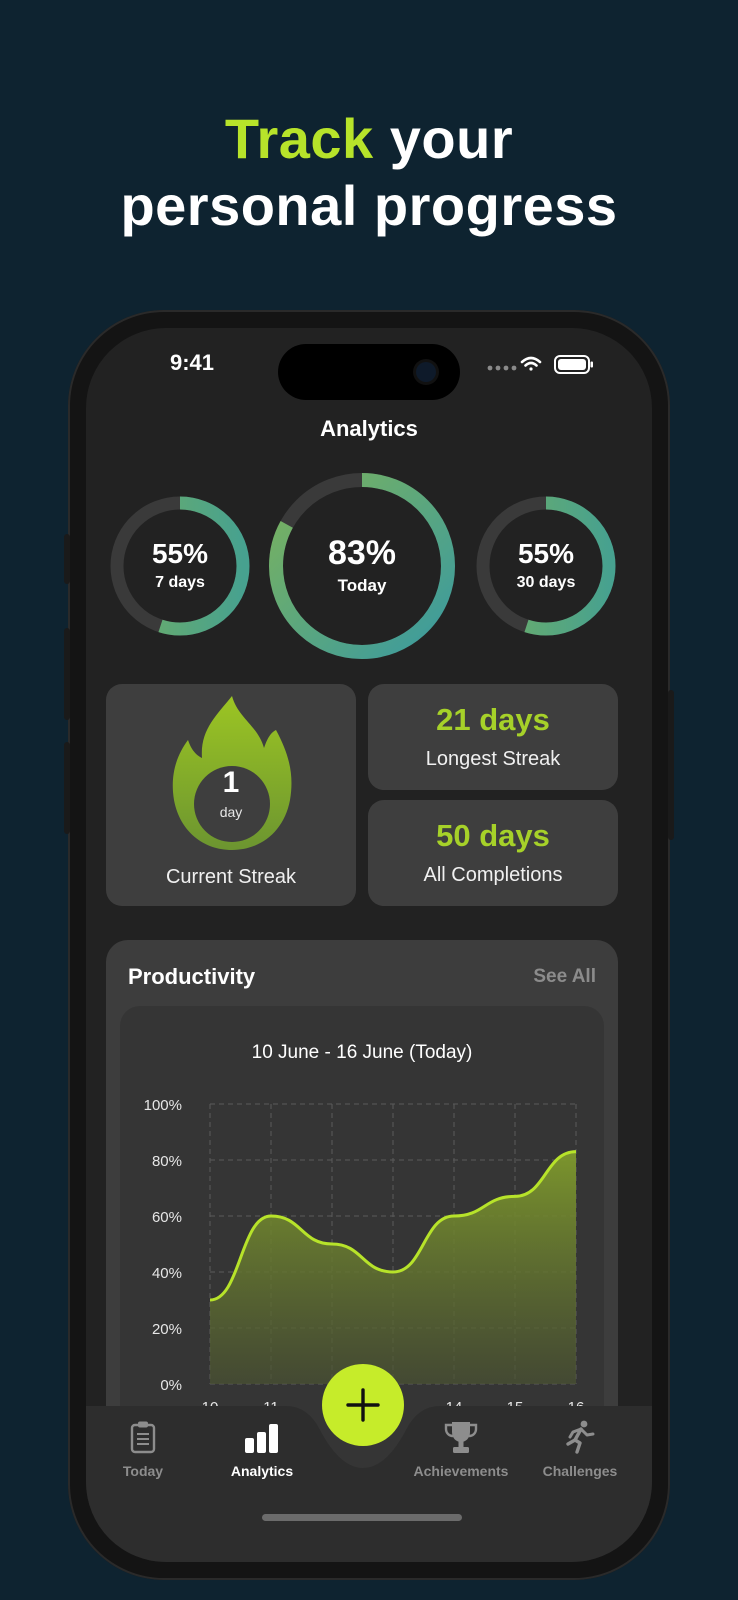 The width and height of the screenshot is (738, 1600). Describe the element at coordinates (299, 138) in the screenshot. I see `headline-accent: Track` at that location.